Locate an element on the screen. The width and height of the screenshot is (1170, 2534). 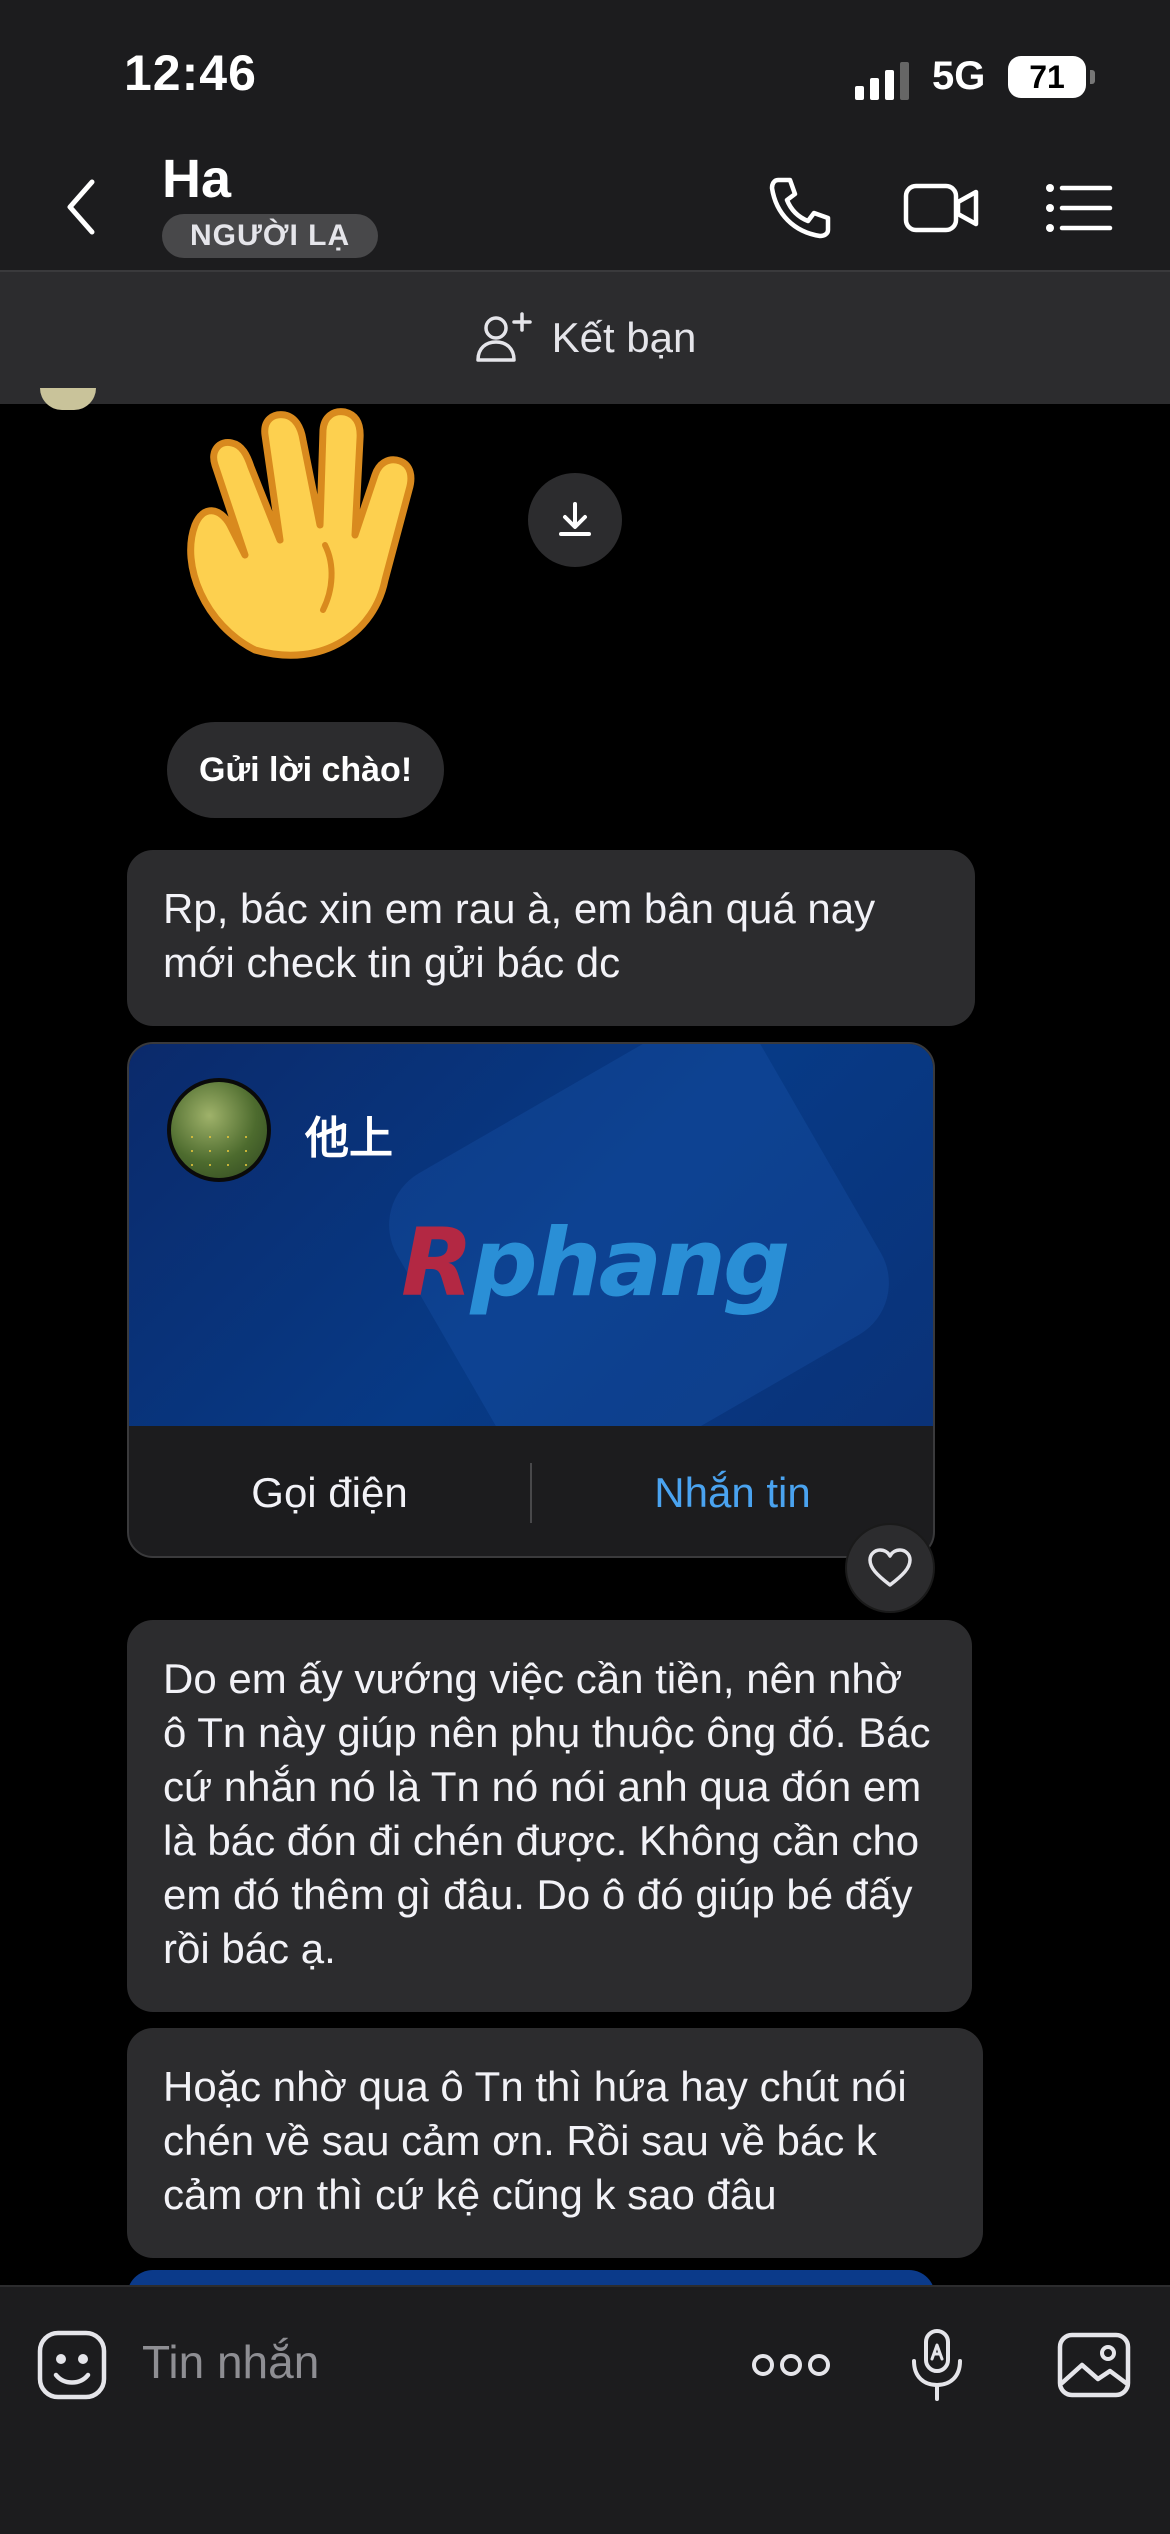
menu-list-icon is located at coordinates (1081, 208).